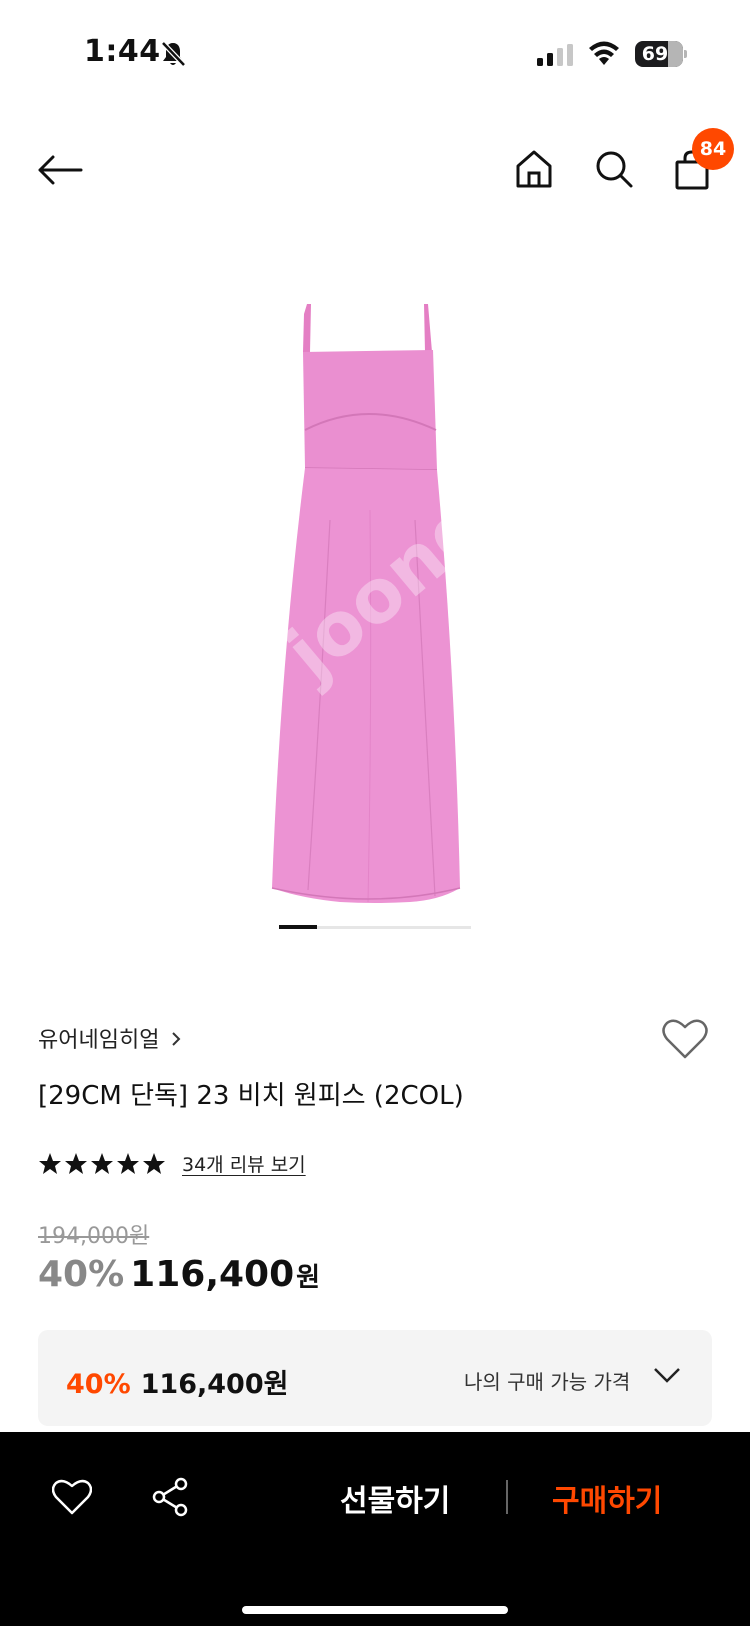  I want to click on share-button, so click(170, 1497).